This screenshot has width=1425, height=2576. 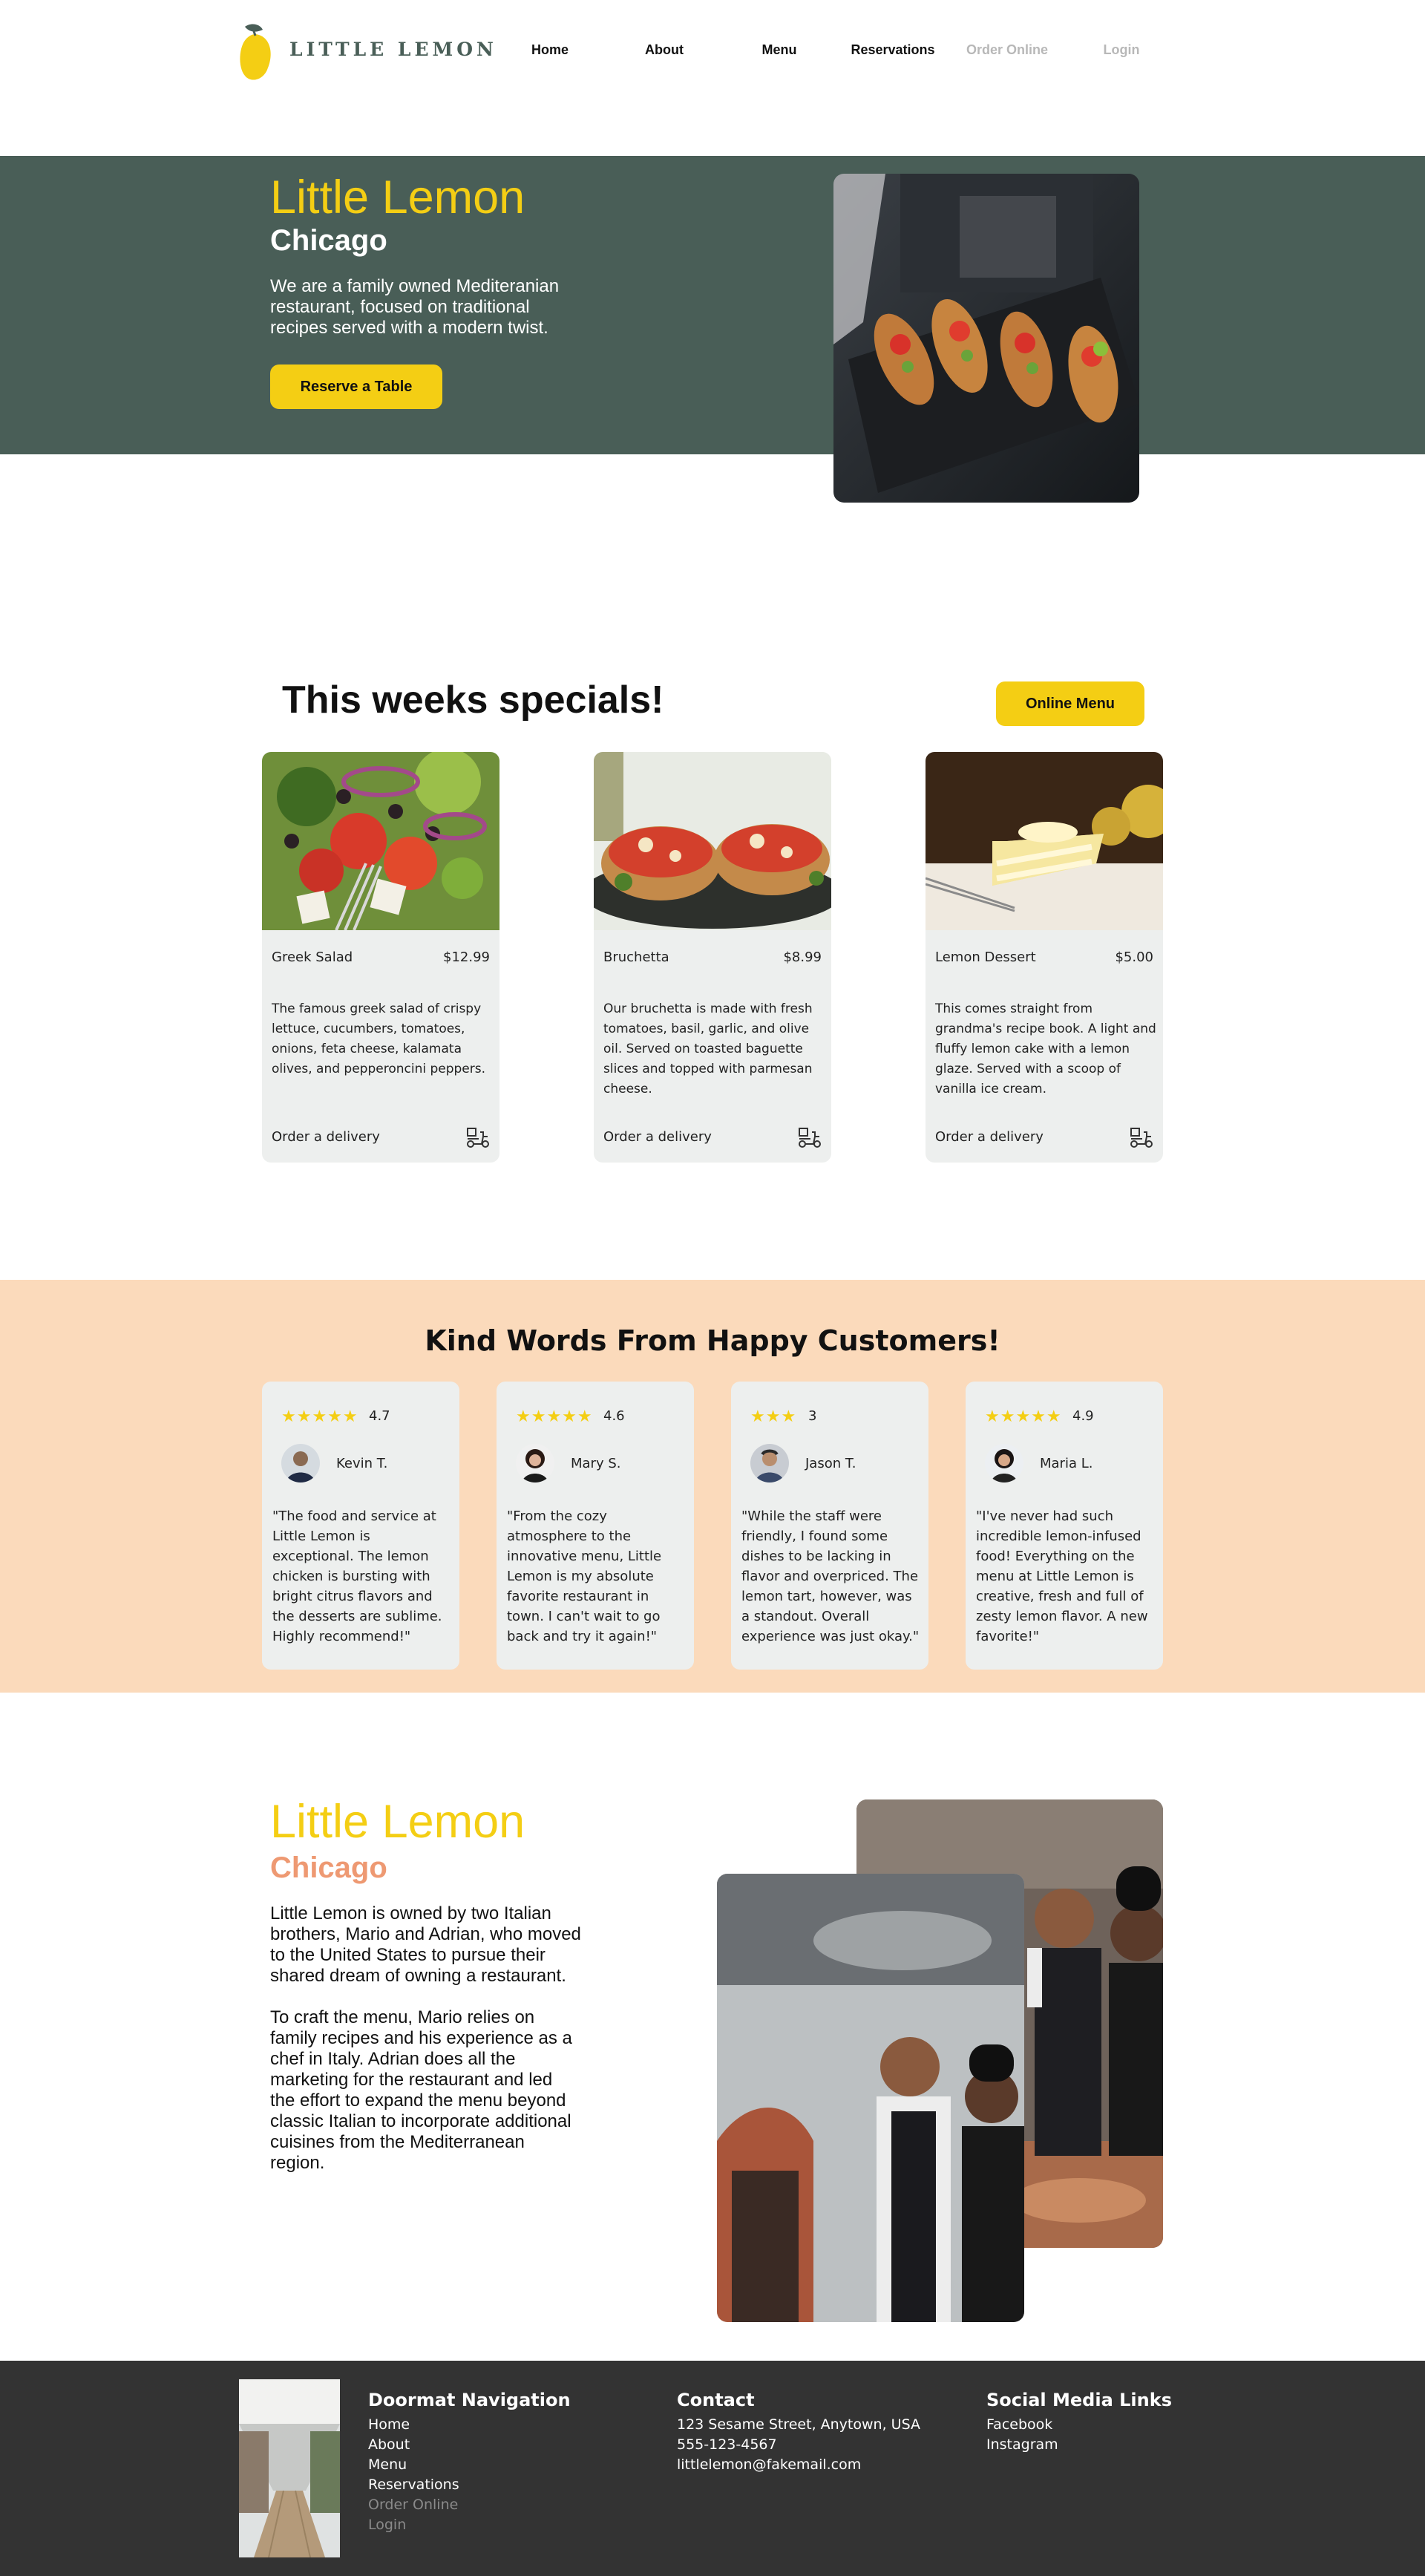 I want to click on logo-text: LITTLE LEMON, so click(x=393, y=49).